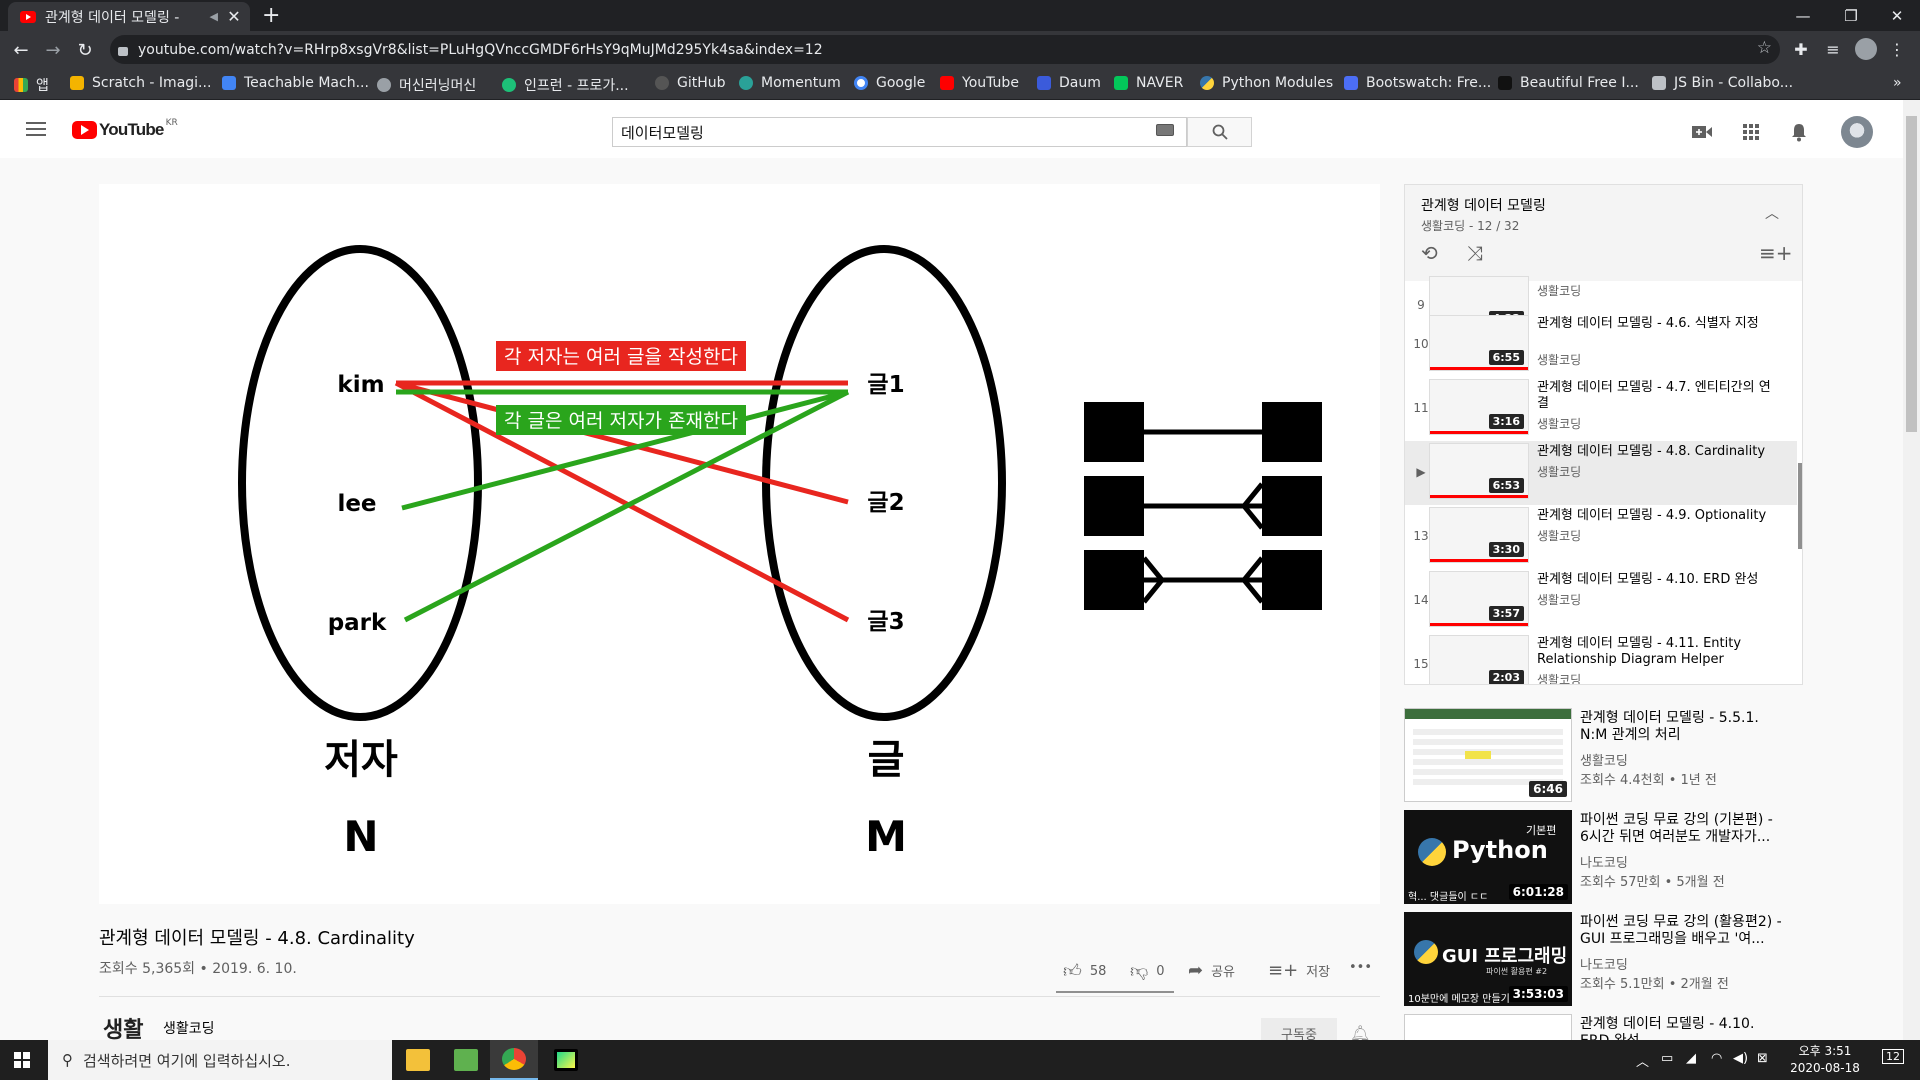 The width and height of the screenshot is (1920, 1080). Describe the element at coordinates (1740, 1058) in the screenshot. I see `volume-icon: ◀)` at that location.